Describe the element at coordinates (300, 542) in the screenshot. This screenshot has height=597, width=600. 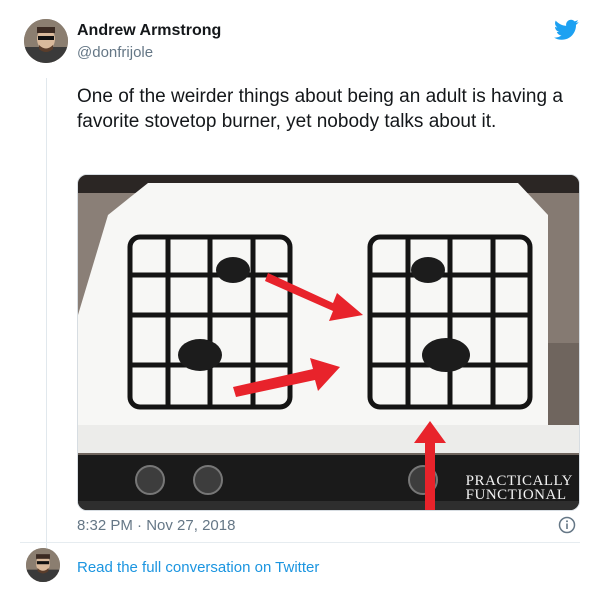
I see `footer-divider` at that location.